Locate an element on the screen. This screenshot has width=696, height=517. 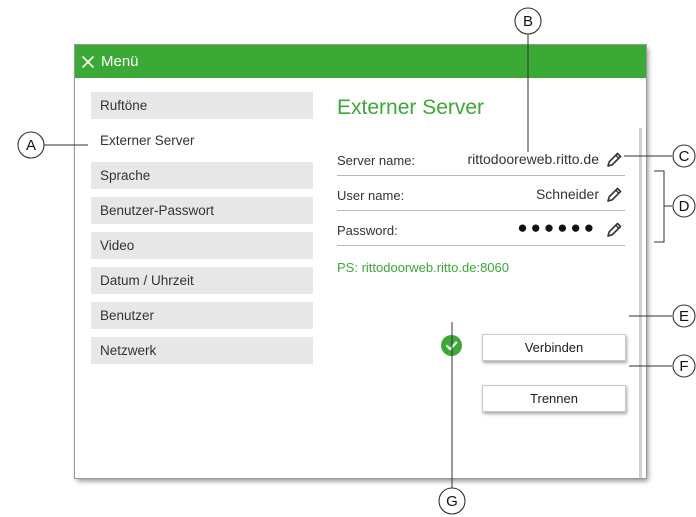
callout-label-b: B is located at coordinates (528, 21).